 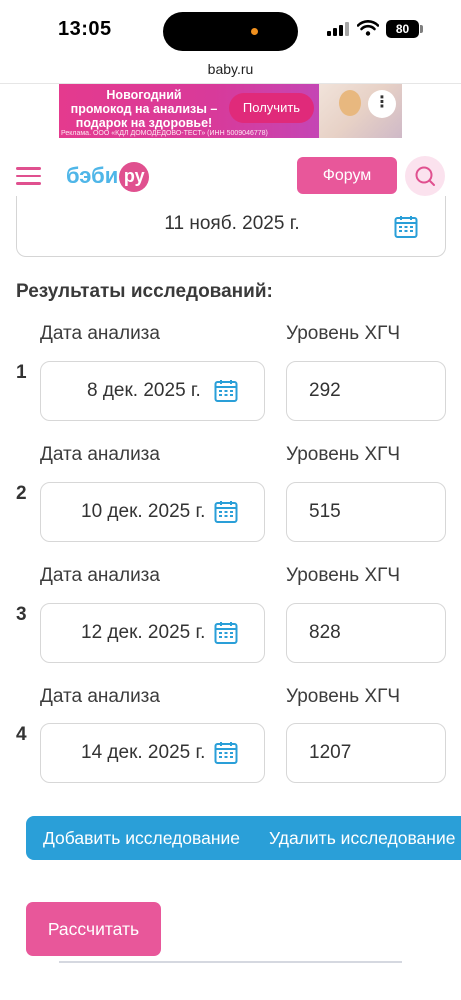 What do you see at coordinates (330, 752) in the screenshot?
I see `hcg-level-value: 1207` at bounding box center [330, 752].